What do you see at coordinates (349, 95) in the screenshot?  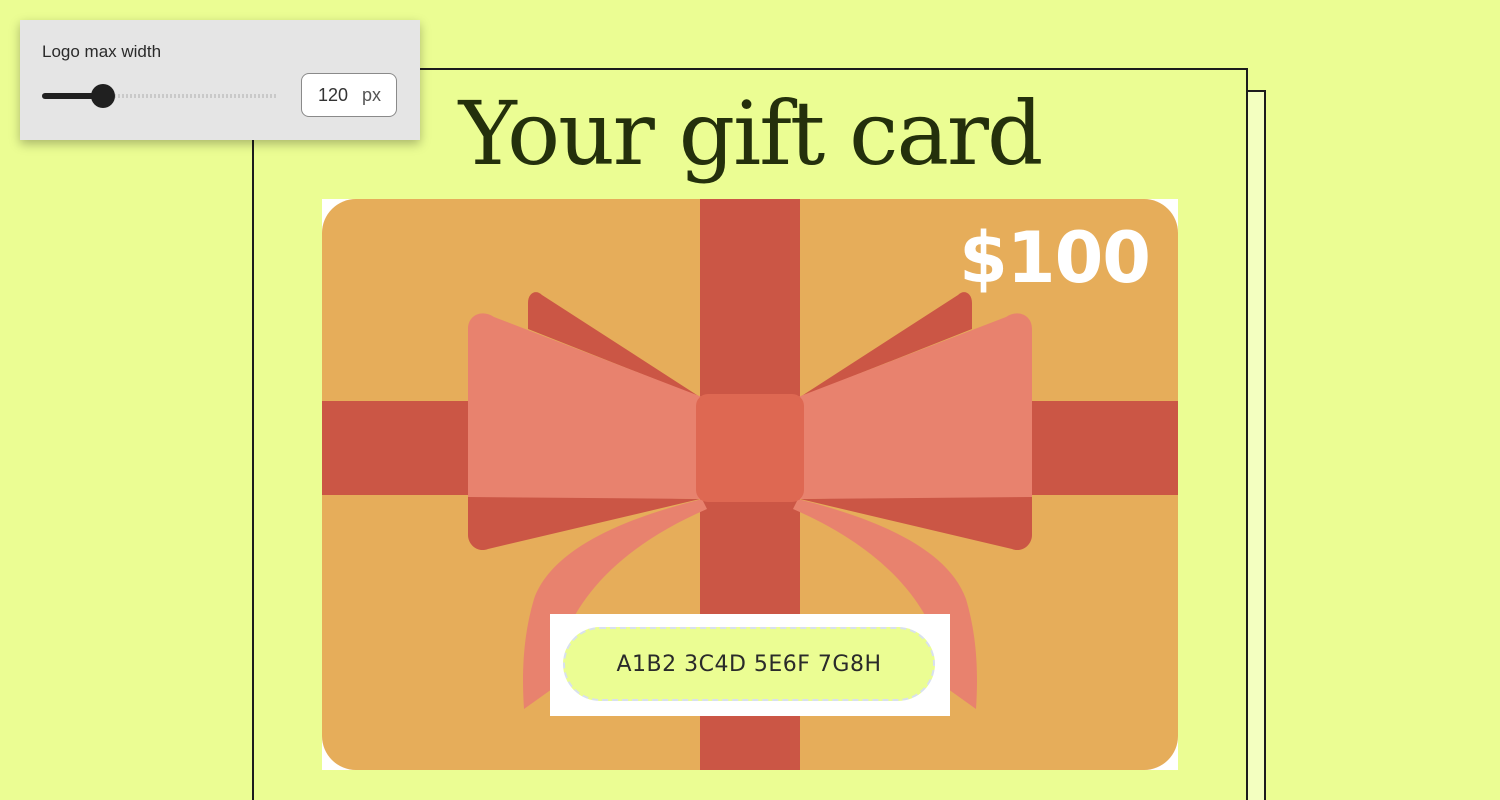 I see `logo-max-width-field: px` at bounding box center [349, 95].